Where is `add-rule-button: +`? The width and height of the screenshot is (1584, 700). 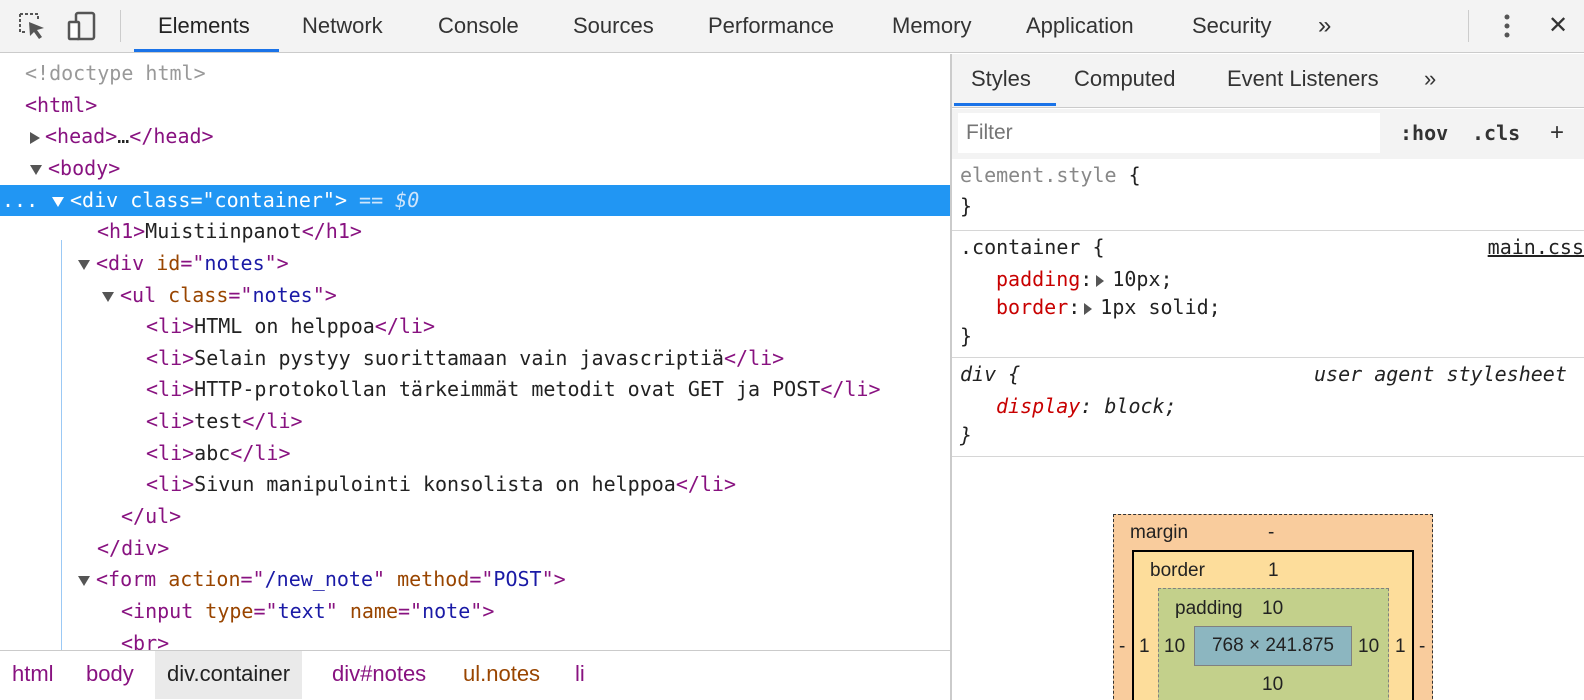 add-rule-button: + is located at coordinates (1557, 133).